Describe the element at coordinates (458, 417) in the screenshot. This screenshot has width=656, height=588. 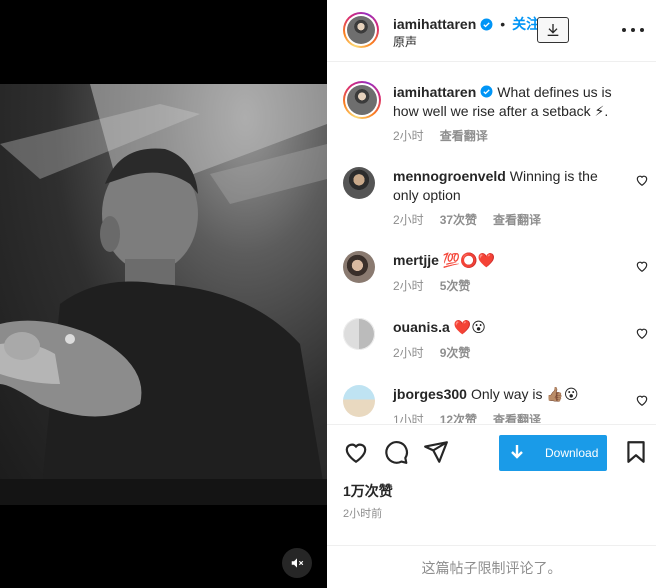
I see `comment-likes: 12次赞` at that location.